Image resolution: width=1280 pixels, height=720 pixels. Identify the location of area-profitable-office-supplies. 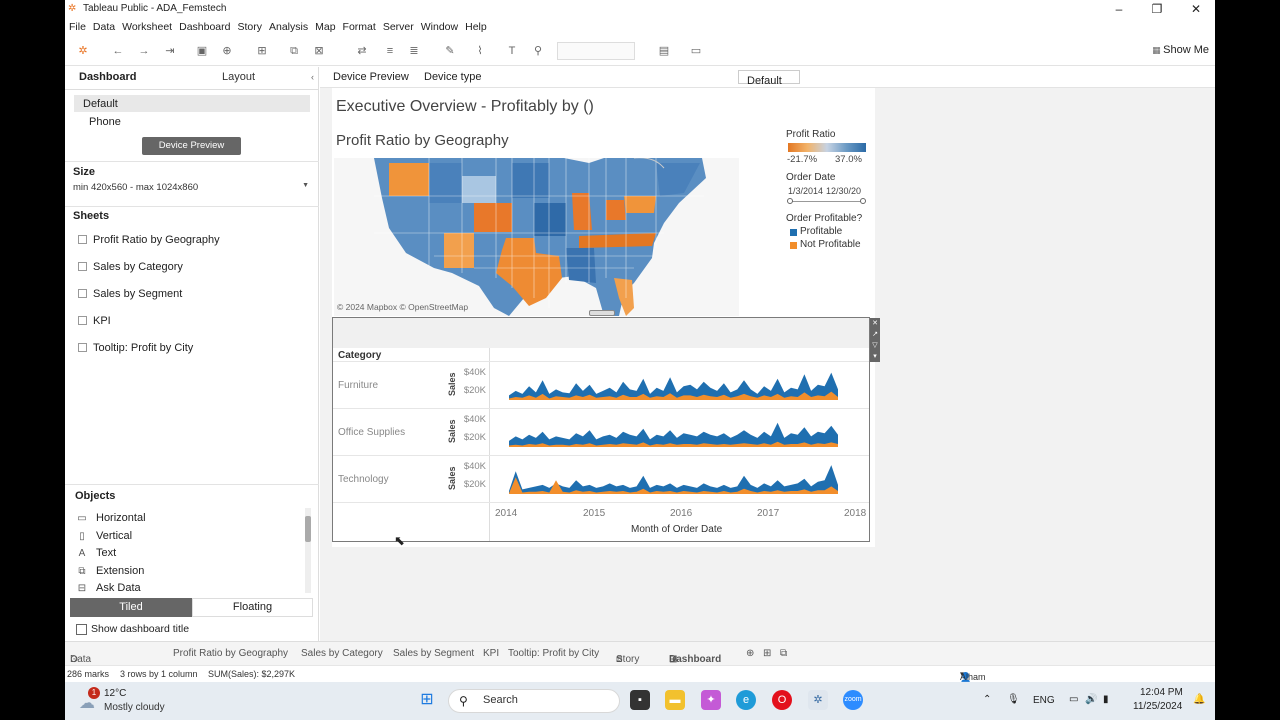
(673, 434).